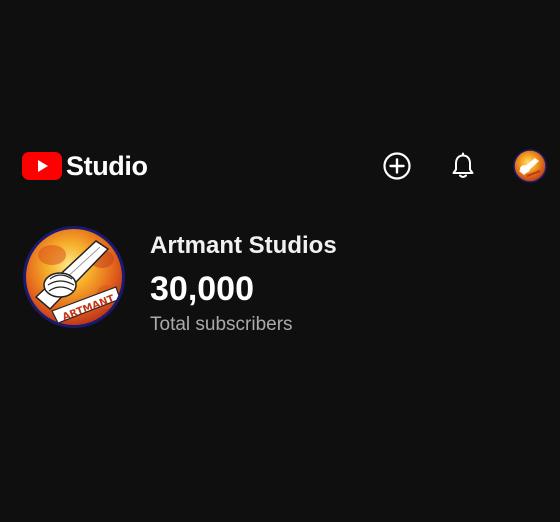 The width and height of the screenshot is (560, 522). I want to click on create-button, so click(397, 166).